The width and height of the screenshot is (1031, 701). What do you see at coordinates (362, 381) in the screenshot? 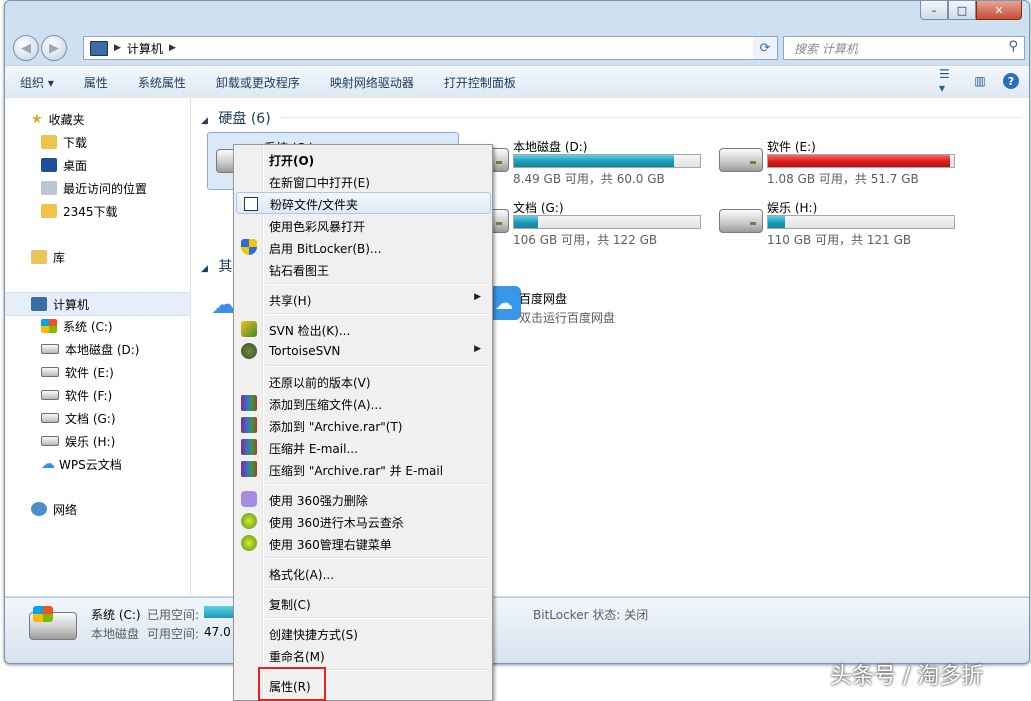
I see `menu-item-restore-versions: 还原以前的版本(V)` at bounding box center [362, 381].